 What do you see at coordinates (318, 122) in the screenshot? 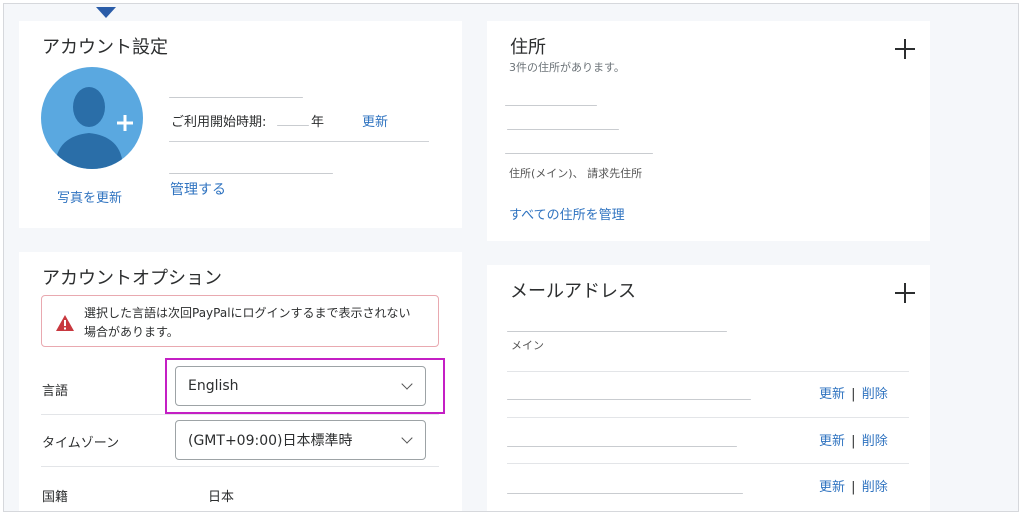
I see `year-suffix: 年` at bounding box center [318, 122].